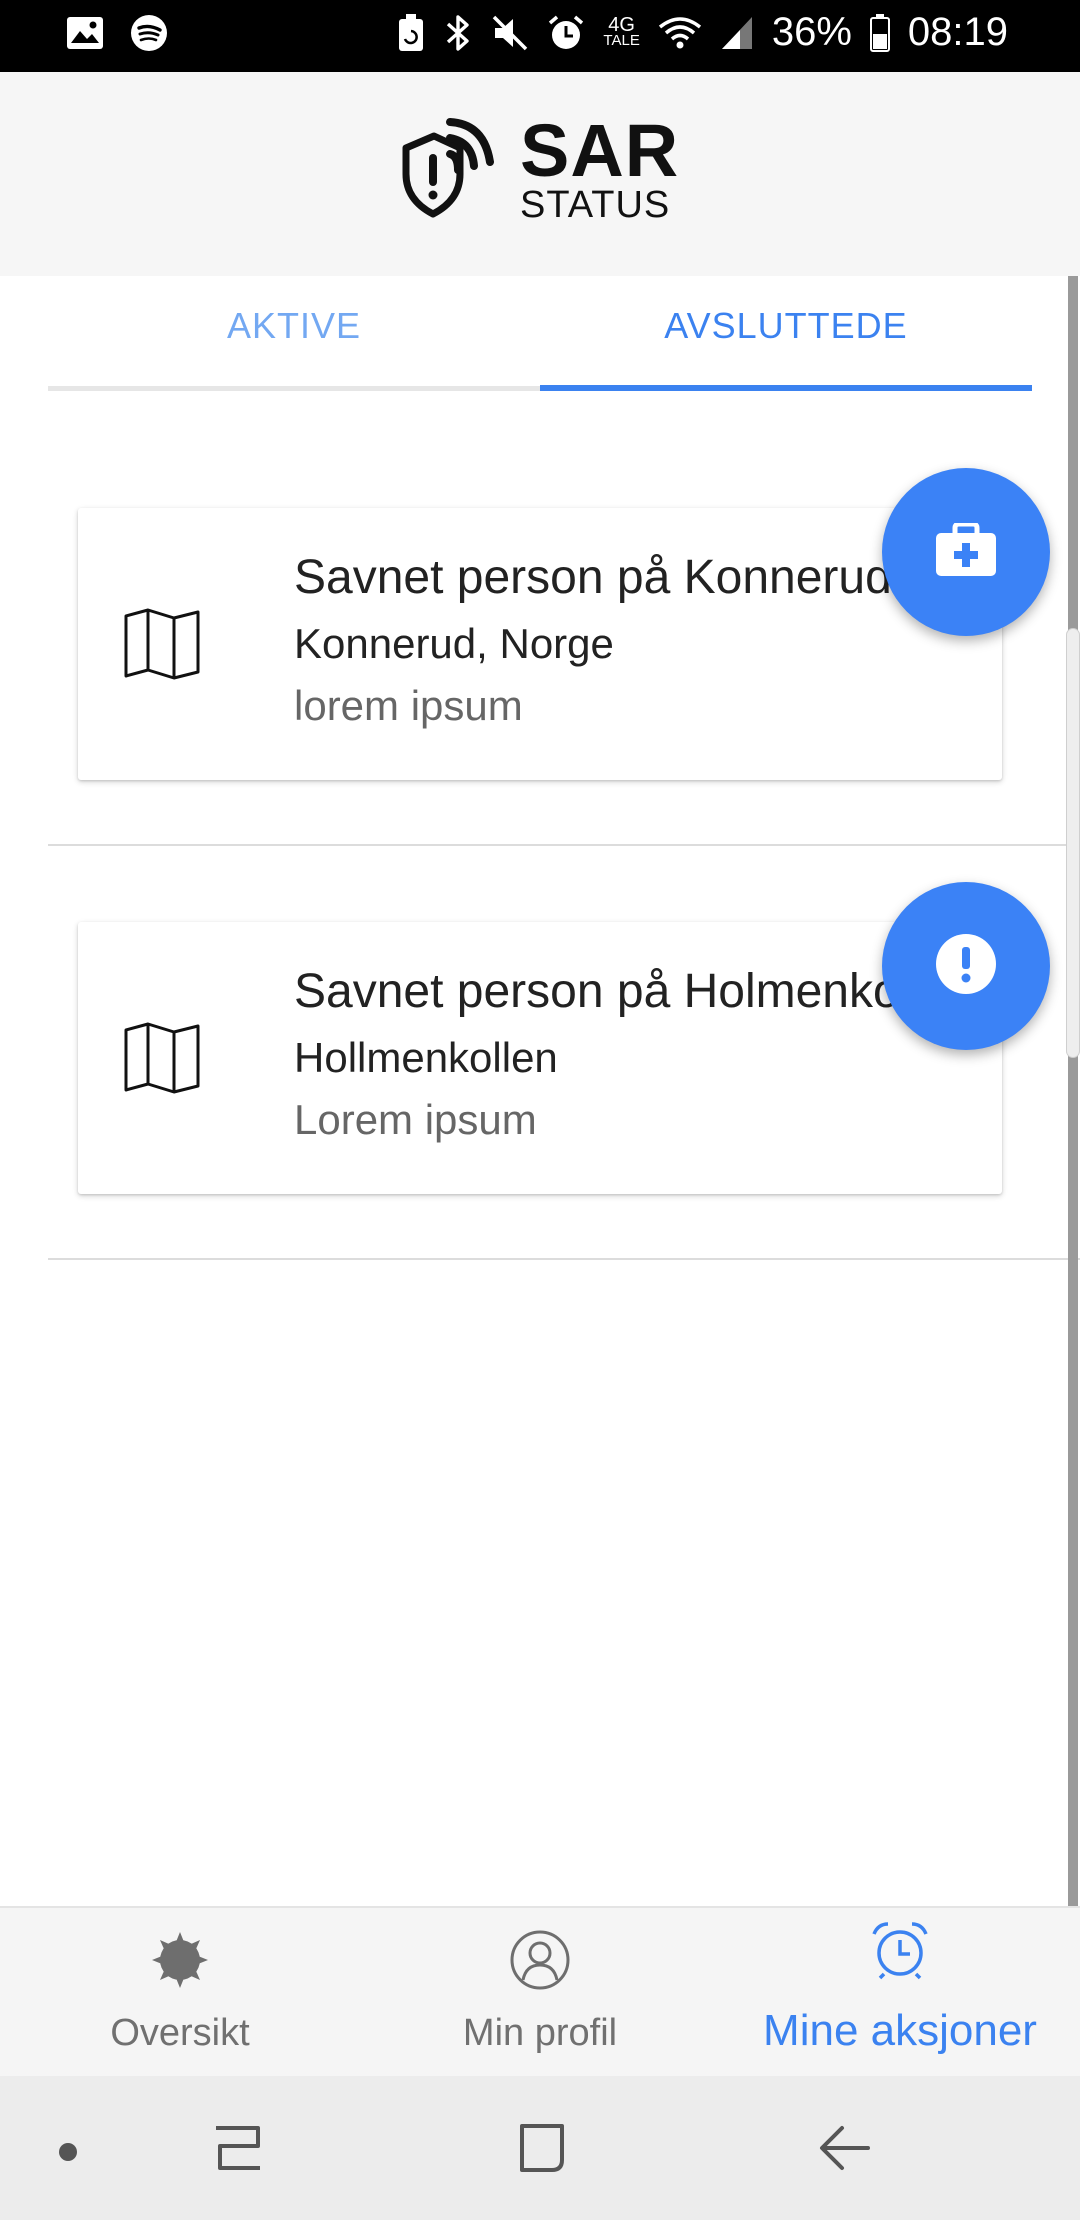 This screenshot has width=1080, height=2220. I want to click on clock: 08:19, so click(957, 32).